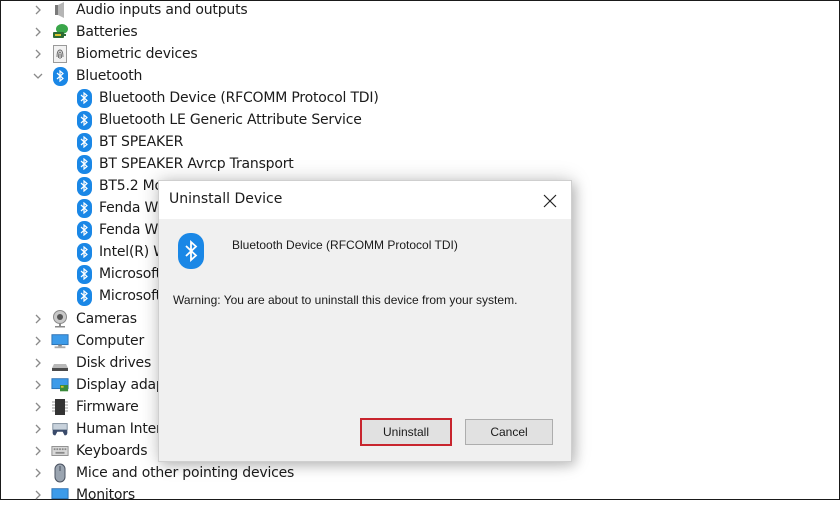  Describe the element at coordinates (60, 363) in the screenshot. I see `disk-drive-icon` at that location.